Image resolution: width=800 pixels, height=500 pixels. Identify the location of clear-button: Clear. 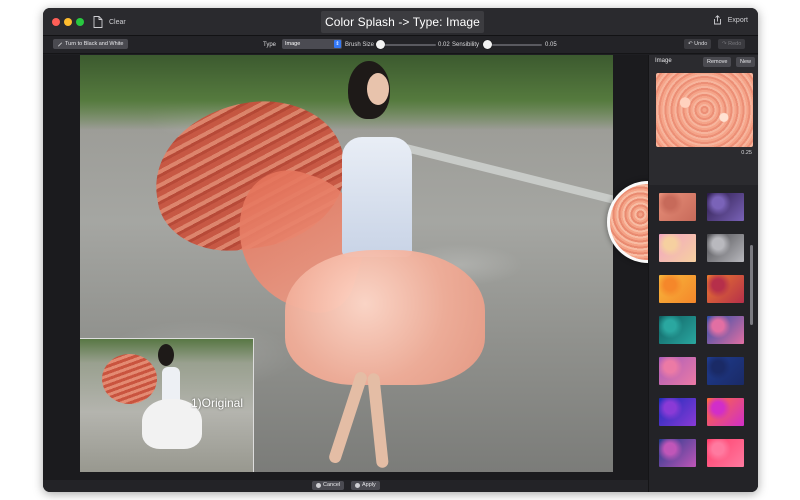
(109, 22).